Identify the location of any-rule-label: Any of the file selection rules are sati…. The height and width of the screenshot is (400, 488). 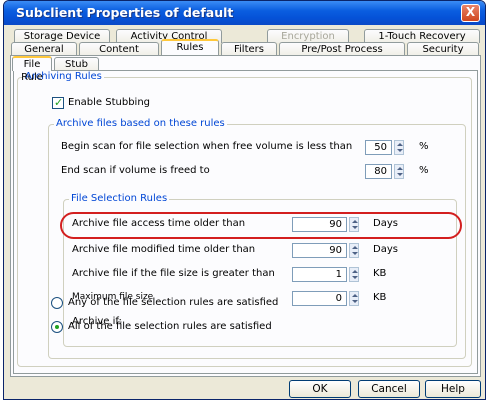
(173, 302).